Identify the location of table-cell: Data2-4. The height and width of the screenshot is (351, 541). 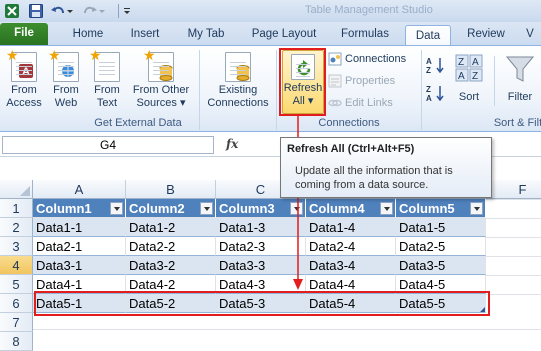
(351, 246).